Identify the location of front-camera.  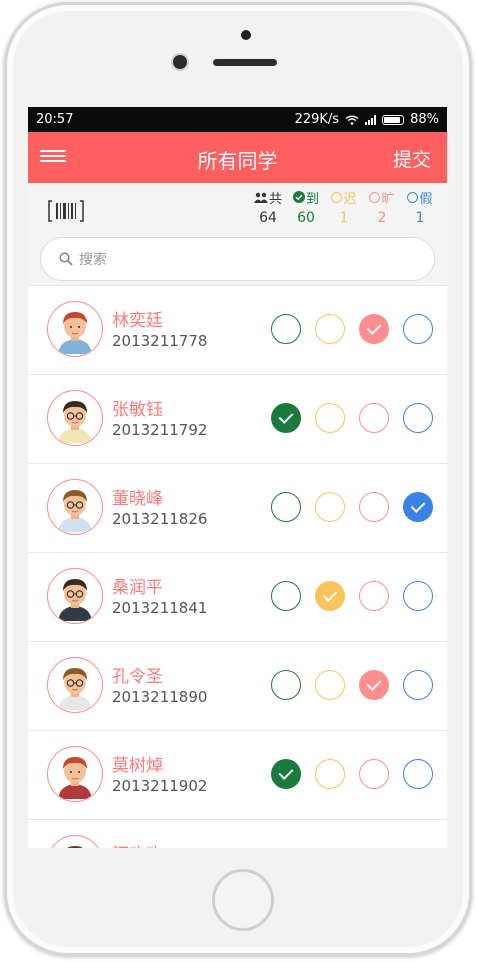
(246, 35).